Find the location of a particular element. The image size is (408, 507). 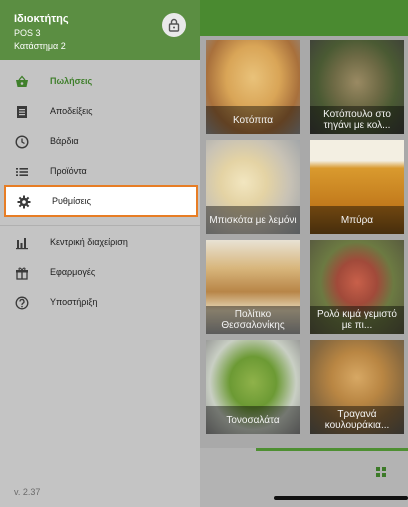

menu-divider is located at coordinates (100, 225).